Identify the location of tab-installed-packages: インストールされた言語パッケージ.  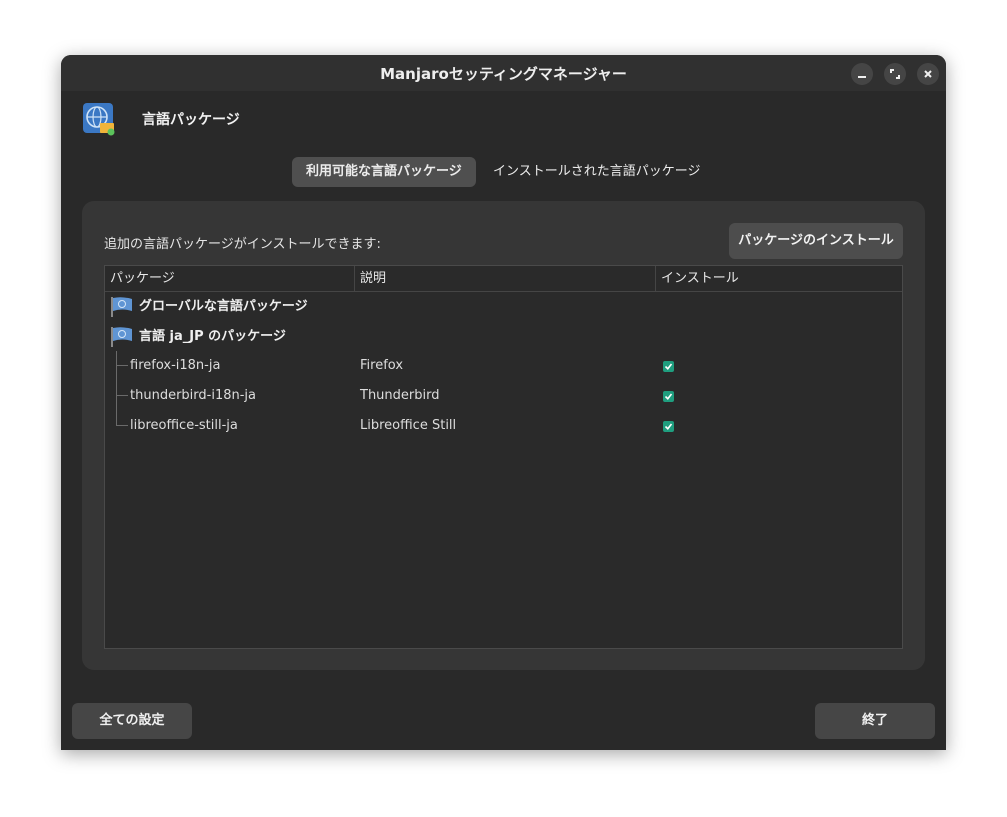
(596, 172).